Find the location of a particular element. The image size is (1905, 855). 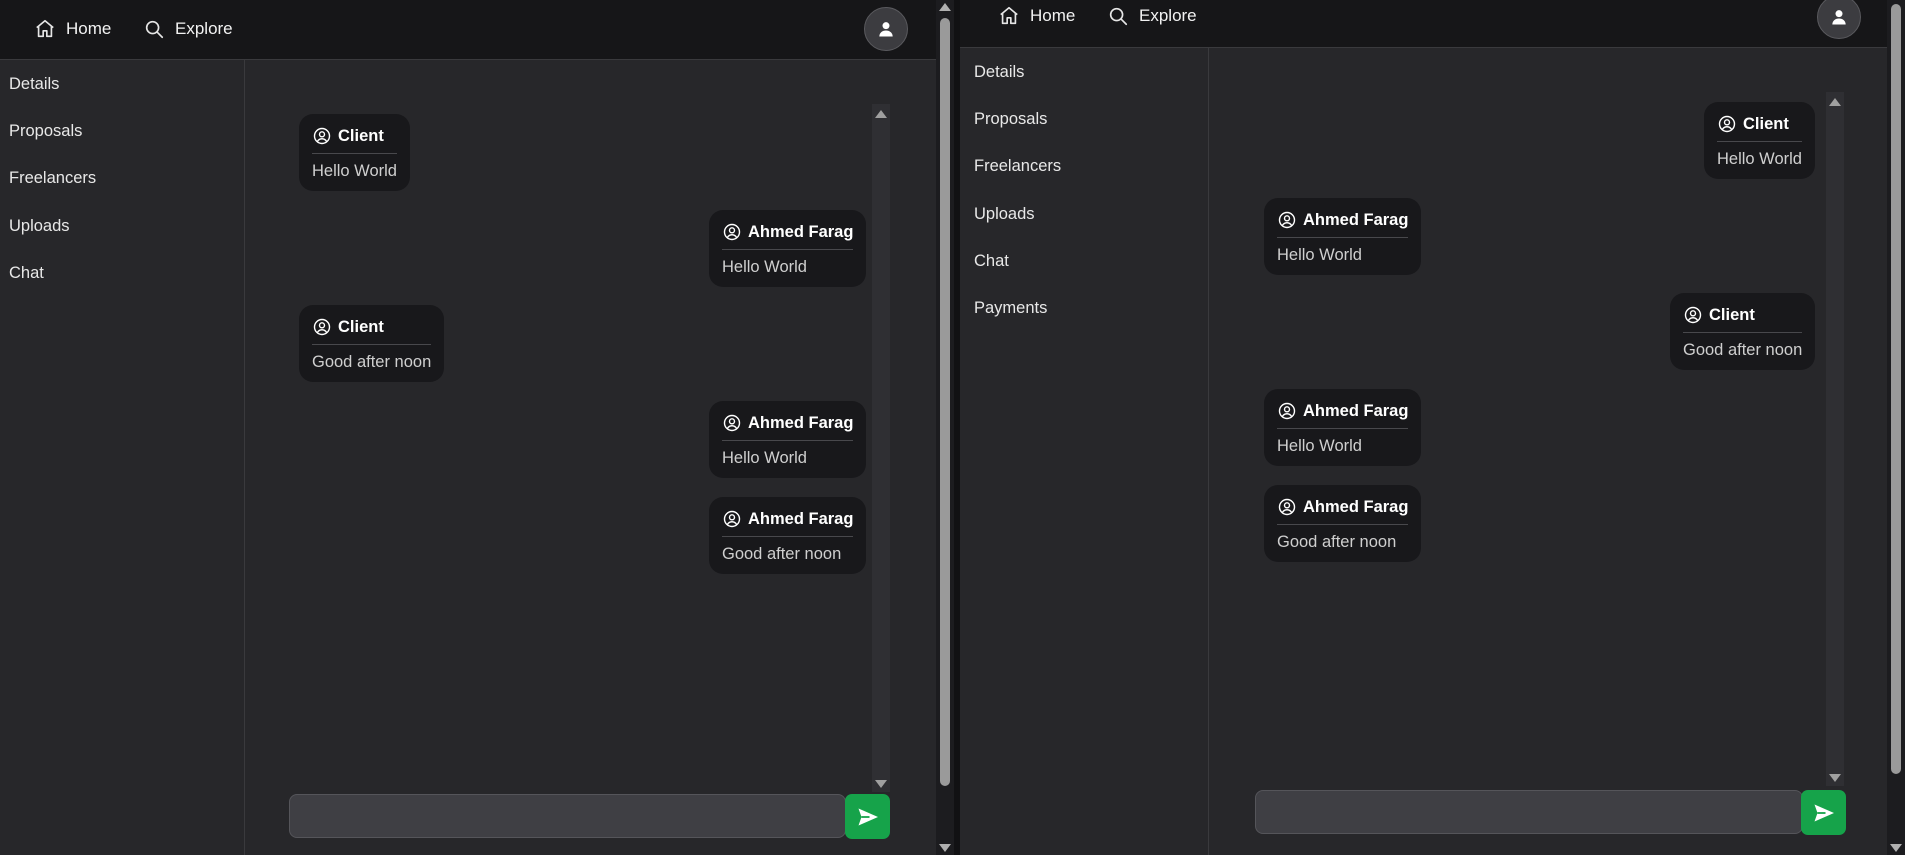

right-page-scrollbar is located at coordinates (1896, 427).